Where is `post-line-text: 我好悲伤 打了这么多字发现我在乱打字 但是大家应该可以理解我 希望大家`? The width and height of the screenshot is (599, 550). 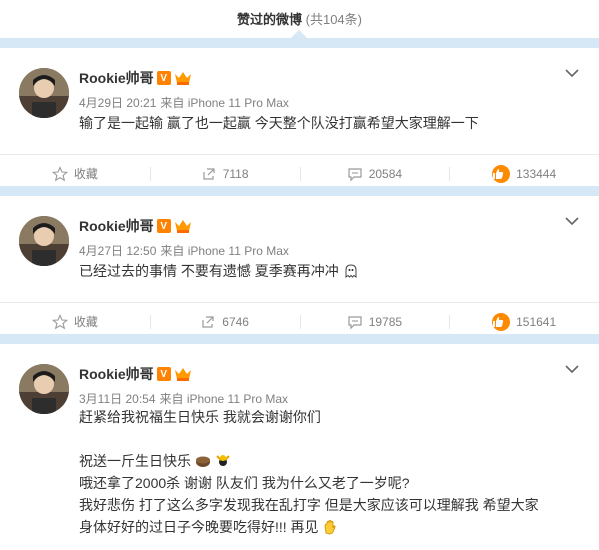
post-line-text: 我好悲伤 打了这么多字发现我在乱打字 但是大家应该可以理解我 希望大家 is located at coordinates (309, 505).